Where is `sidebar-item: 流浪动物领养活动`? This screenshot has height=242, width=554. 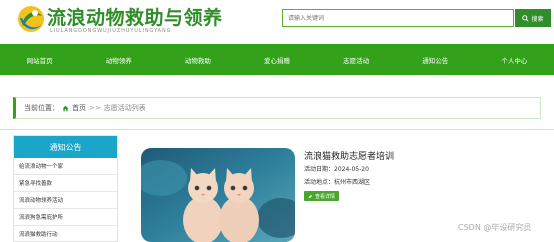
sidebar-item: 流浪动物领养活动 is located at coordinates (65, 200).